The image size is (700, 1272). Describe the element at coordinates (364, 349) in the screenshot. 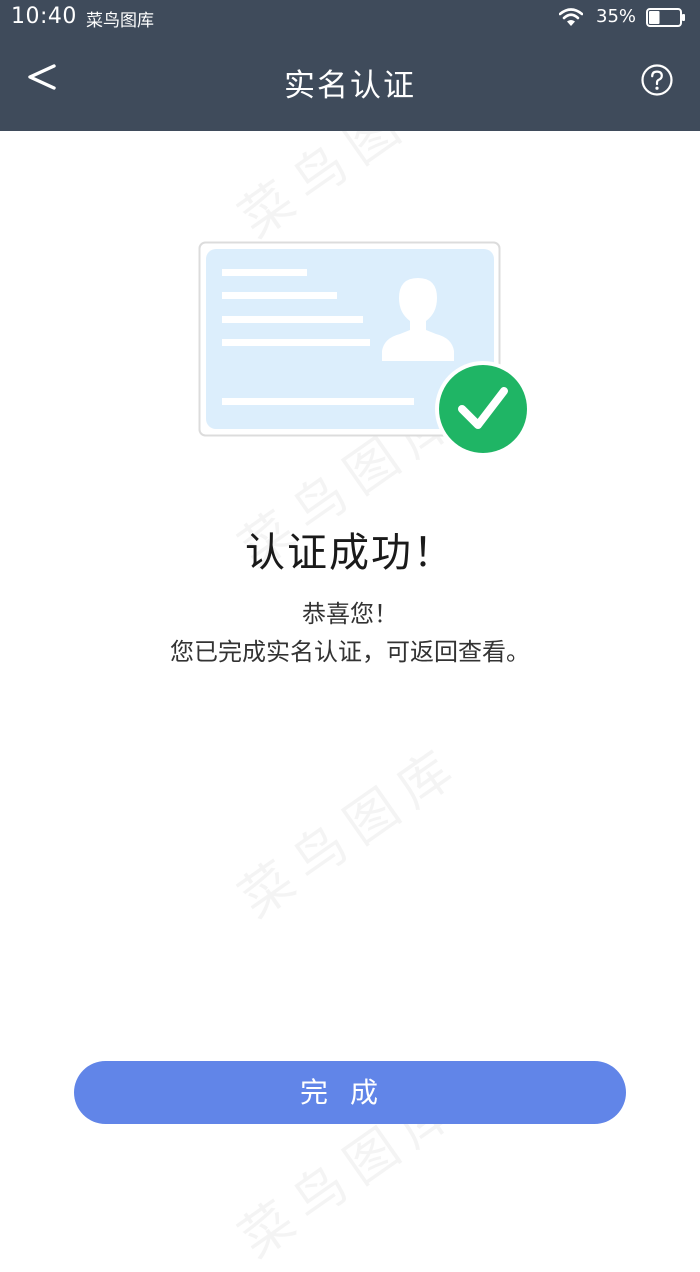

I see `id-card-illustration` at that location.